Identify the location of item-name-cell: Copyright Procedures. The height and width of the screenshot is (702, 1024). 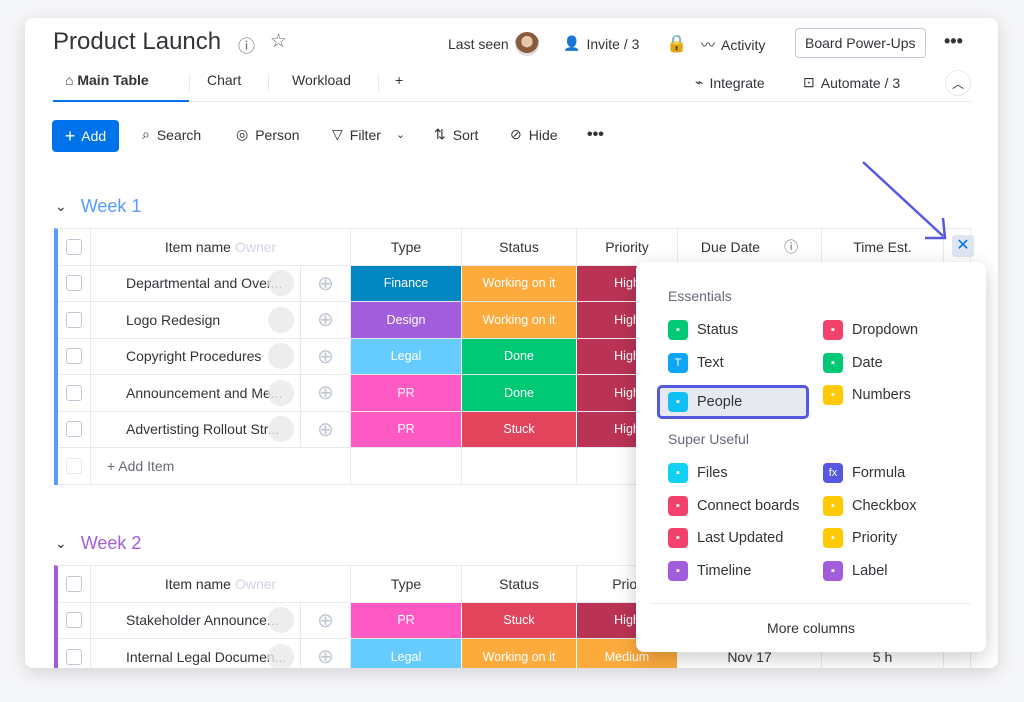
(196, 356).